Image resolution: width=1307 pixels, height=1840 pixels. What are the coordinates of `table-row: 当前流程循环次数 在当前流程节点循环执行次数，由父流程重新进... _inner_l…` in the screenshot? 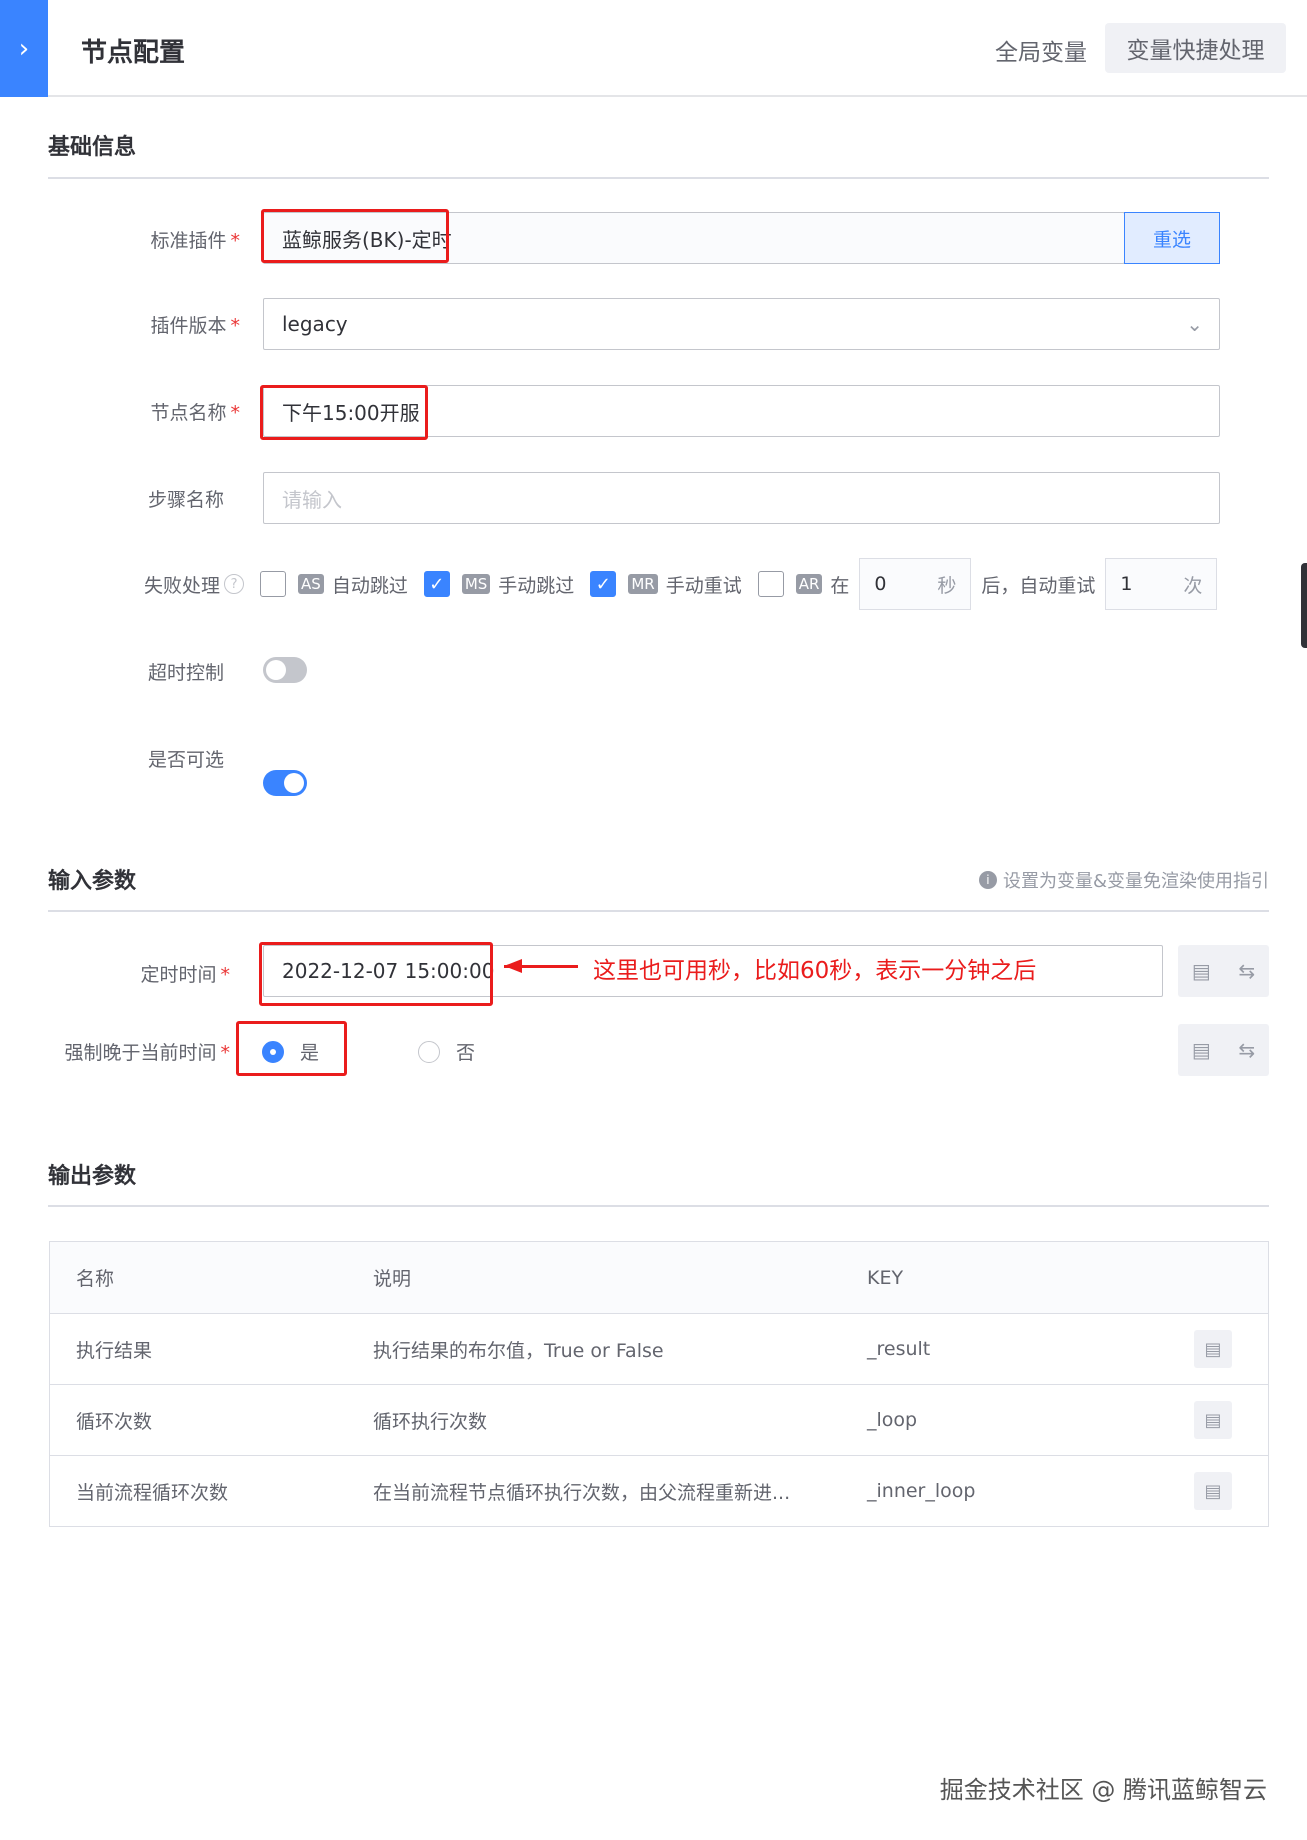 It's located at (659, 1490).